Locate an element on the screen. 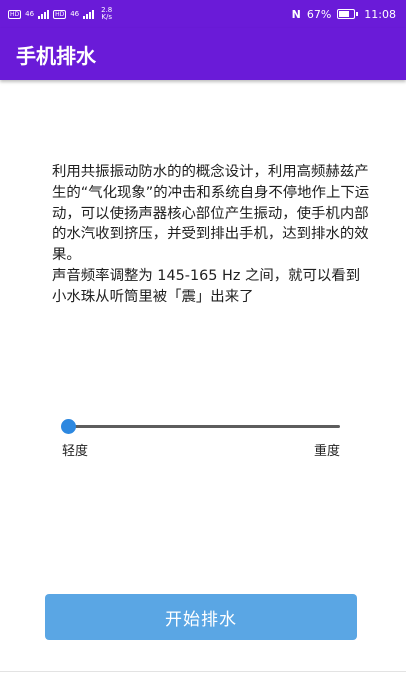 Image resolution: width=406 pixels, height=676 pixels. battery-fill is located at coordinates (344, 14).